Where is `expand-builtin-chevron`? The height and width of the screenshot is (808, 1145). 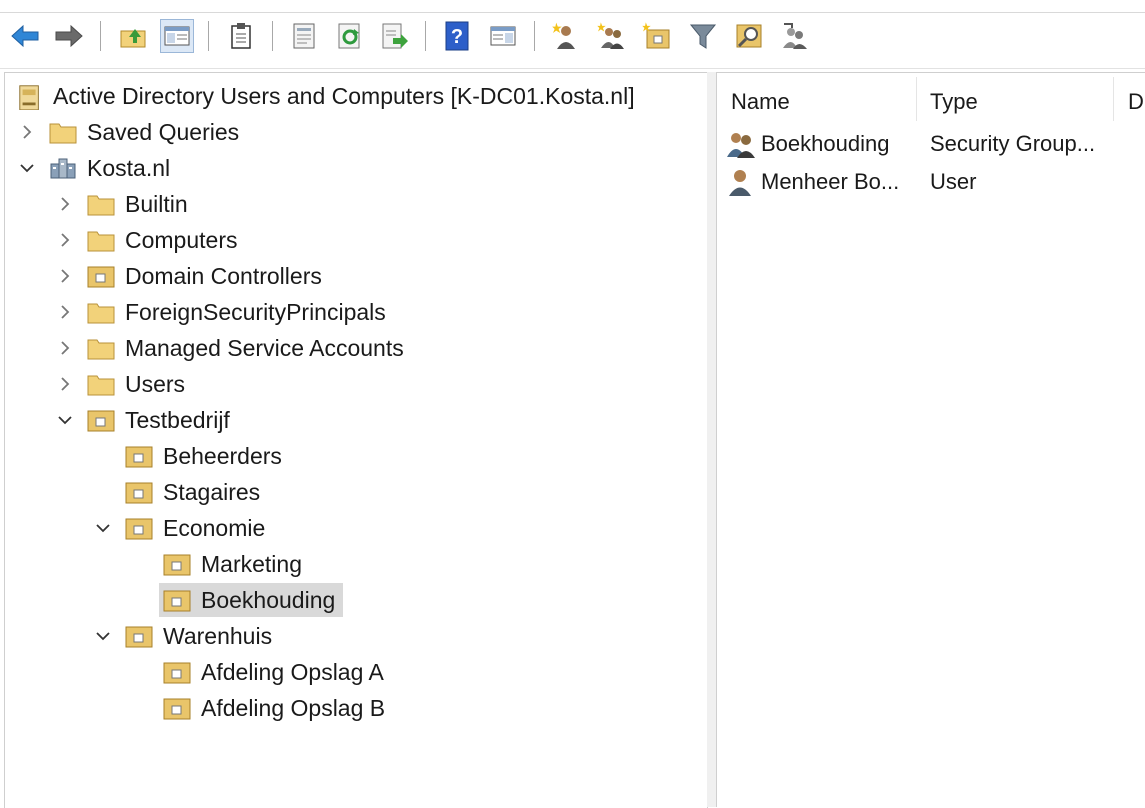 expand-builtin-chevron is located at coordinates (65, 204).